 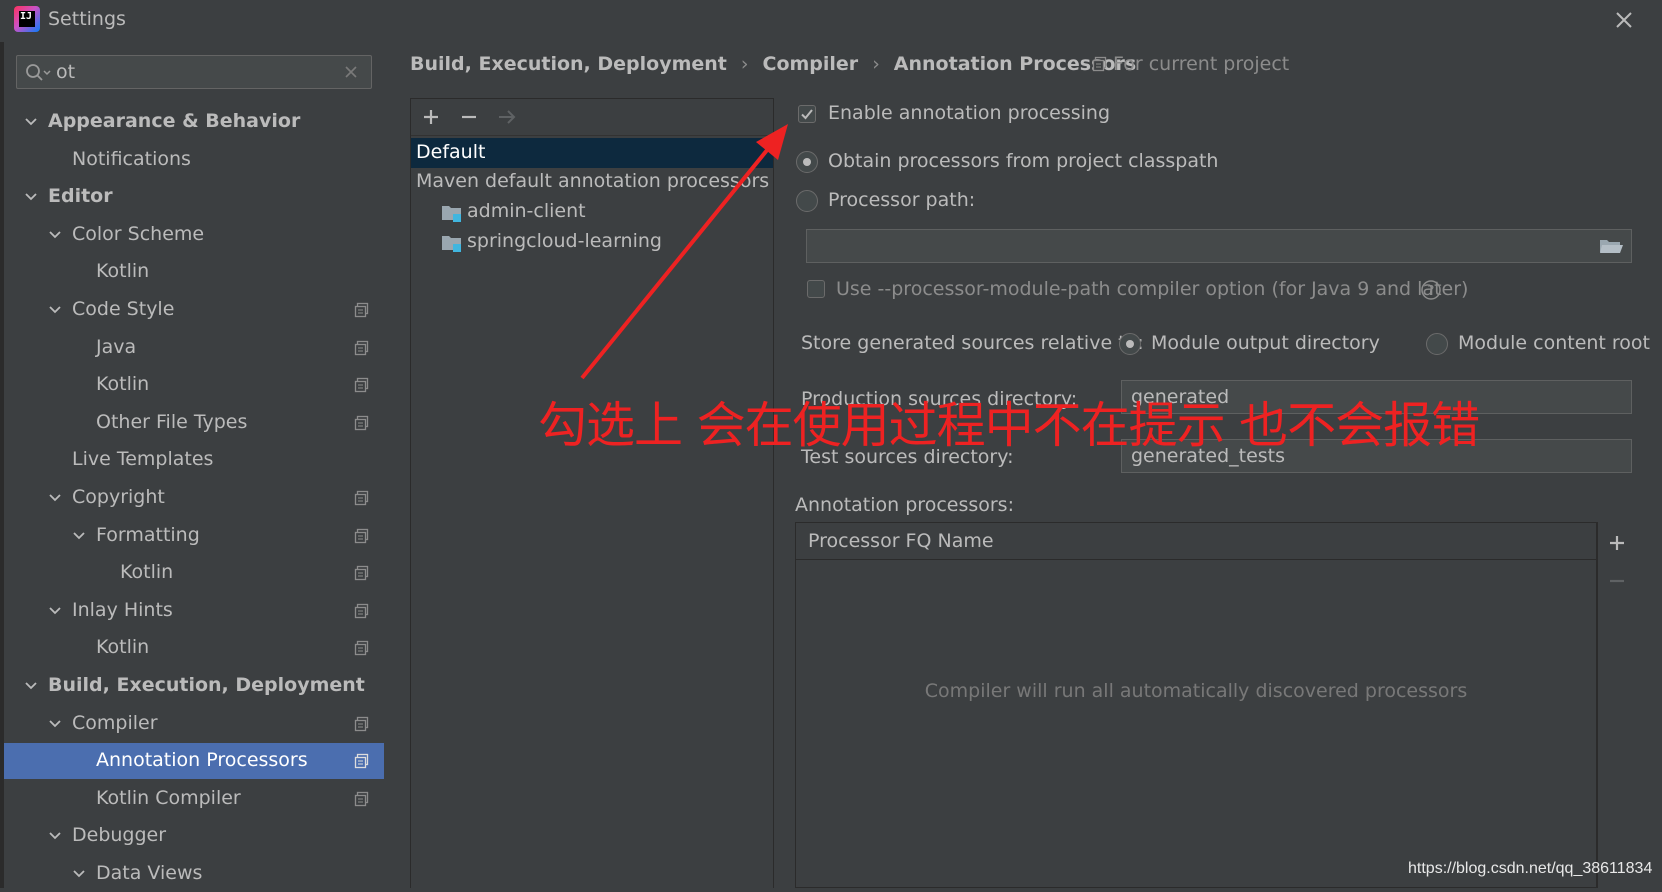 What do you see at coordinates (1376, 456) in the screenshot?
I see `test-sources-field` at bounding box center [1376, 456].